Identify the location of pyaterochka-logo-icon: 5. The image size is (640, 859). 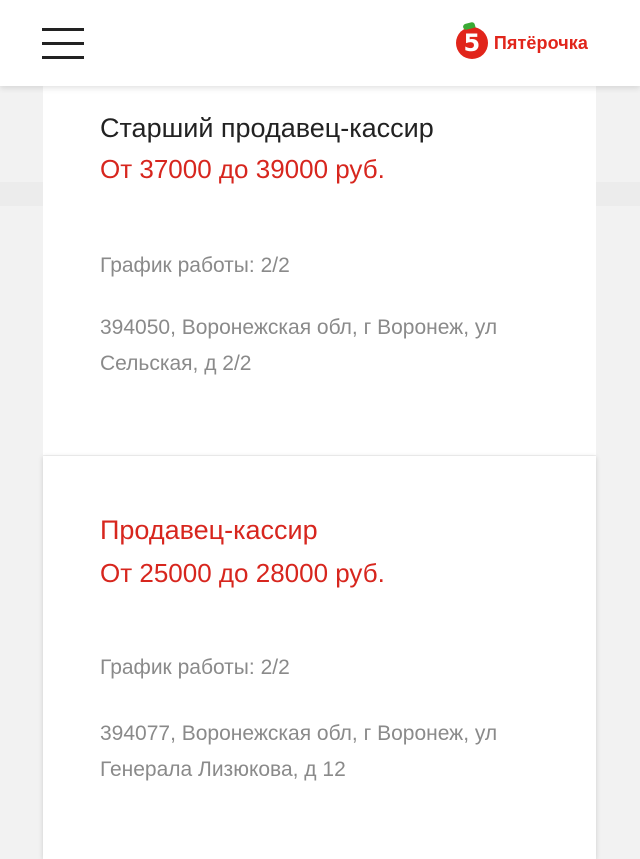
(471, 40).